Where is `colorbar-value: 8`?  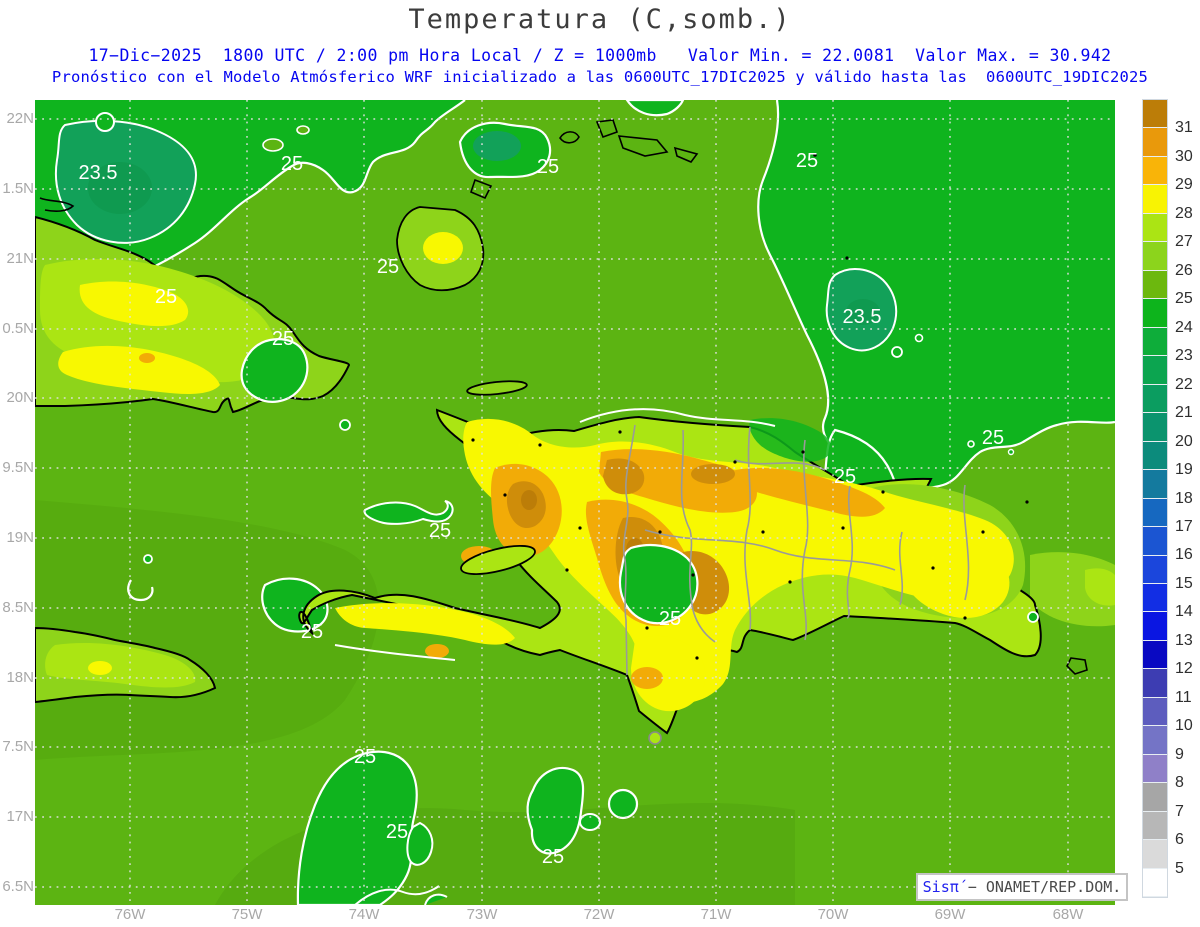
colorbar-value: 8 is located at coordinates (1179, 783).